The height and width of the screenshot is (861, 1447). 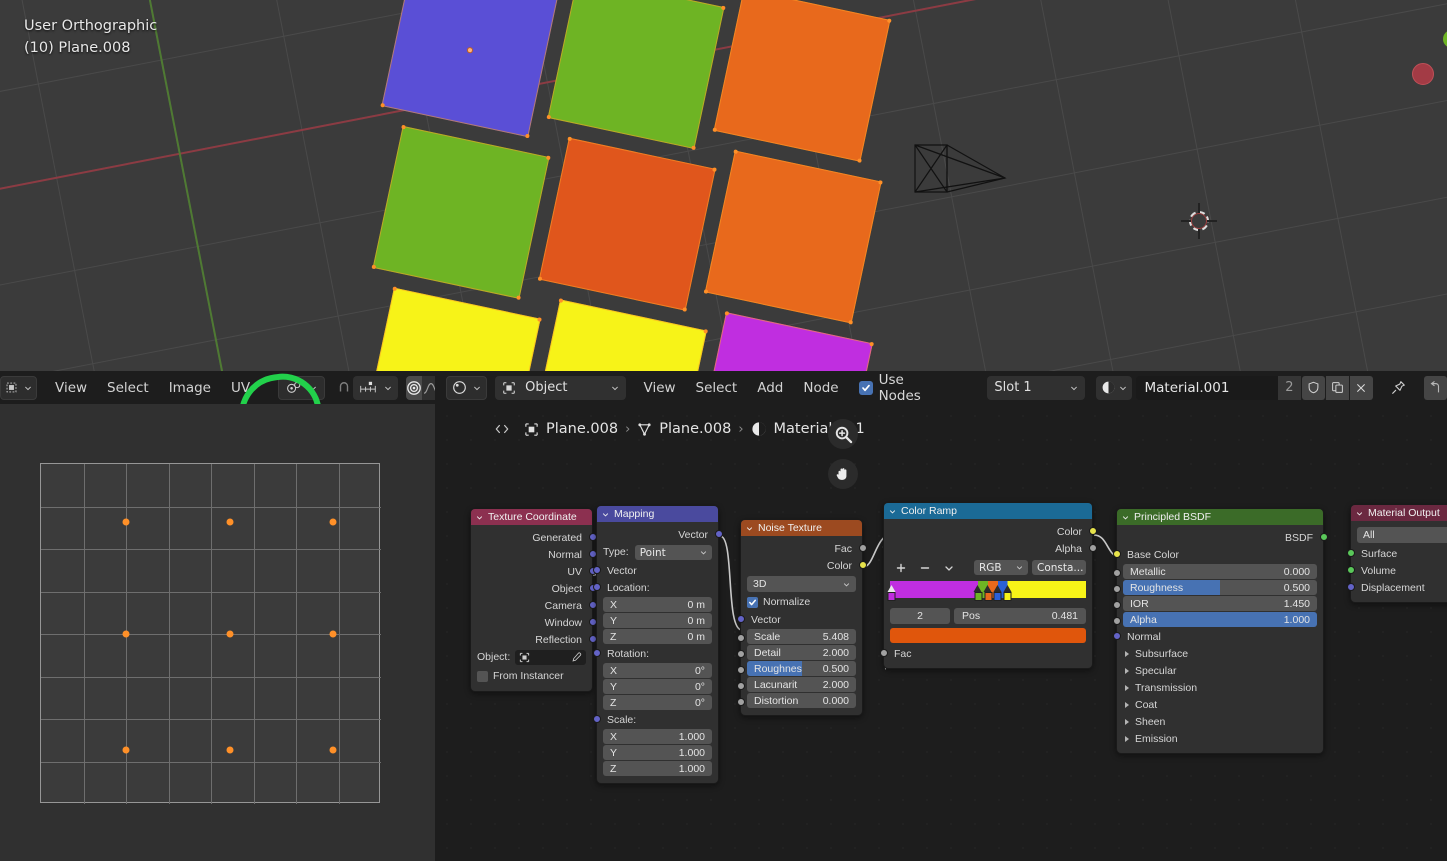 What do you see at coordinates (801, 602) in the screenshot?
I see `normalize-toggle: Normalize` at bounding box center [801, 602].